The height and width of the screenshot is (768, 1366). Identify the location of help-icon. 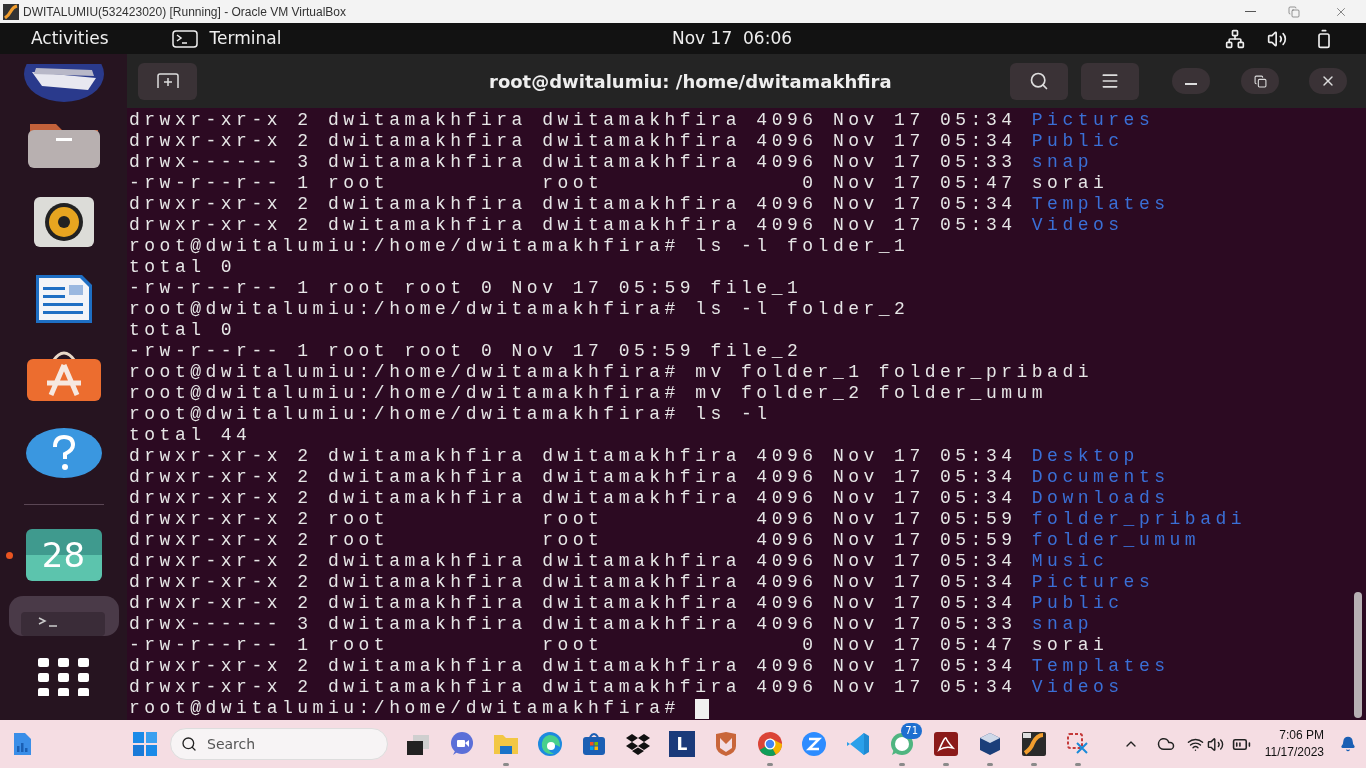
(63, 453).